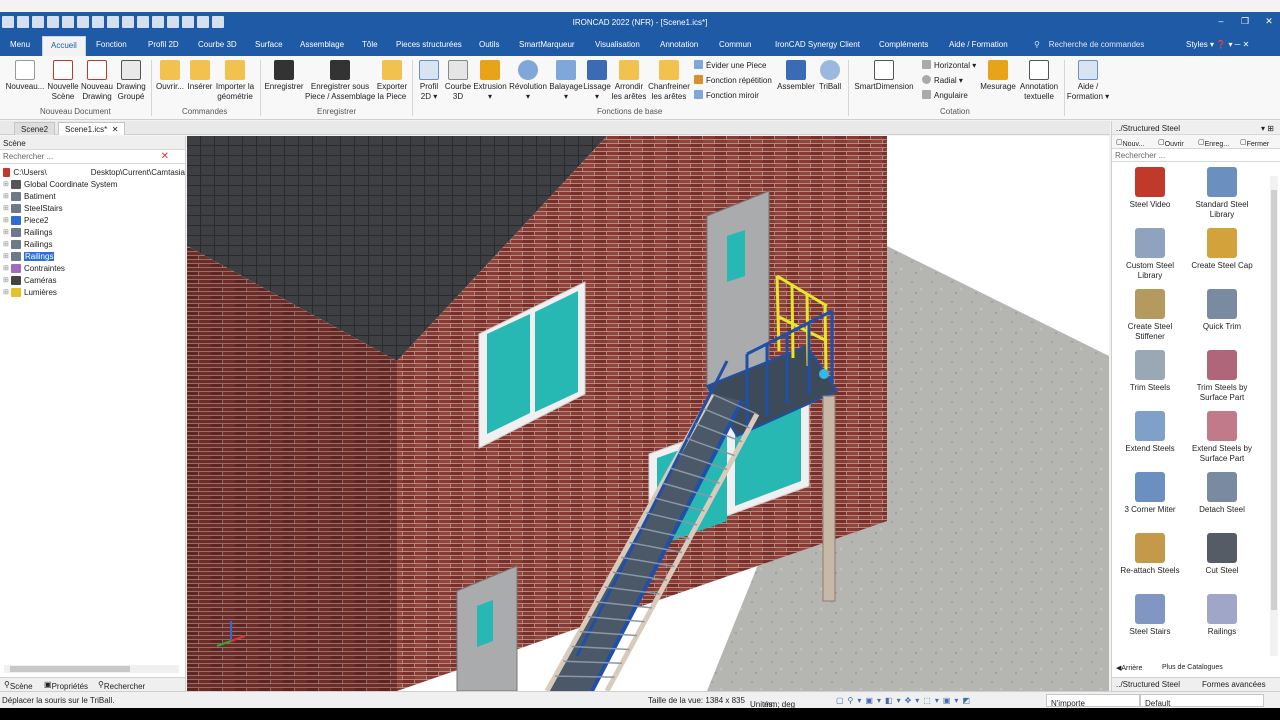 The image size is (1280, 720). I want to click on export-part-button: Exporter la Piece, so click(392, 79).